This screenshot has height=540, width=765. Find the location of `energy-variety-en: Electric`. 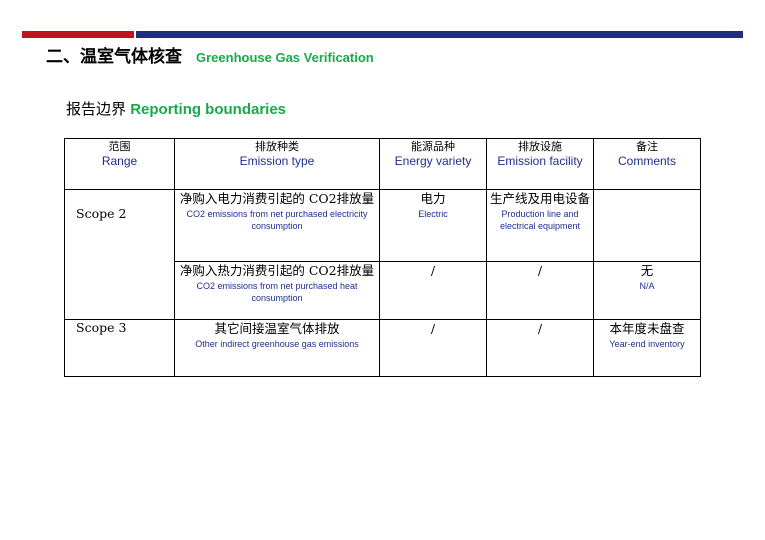

energy-variety-en: Electric is located at coordinates (433, 214).